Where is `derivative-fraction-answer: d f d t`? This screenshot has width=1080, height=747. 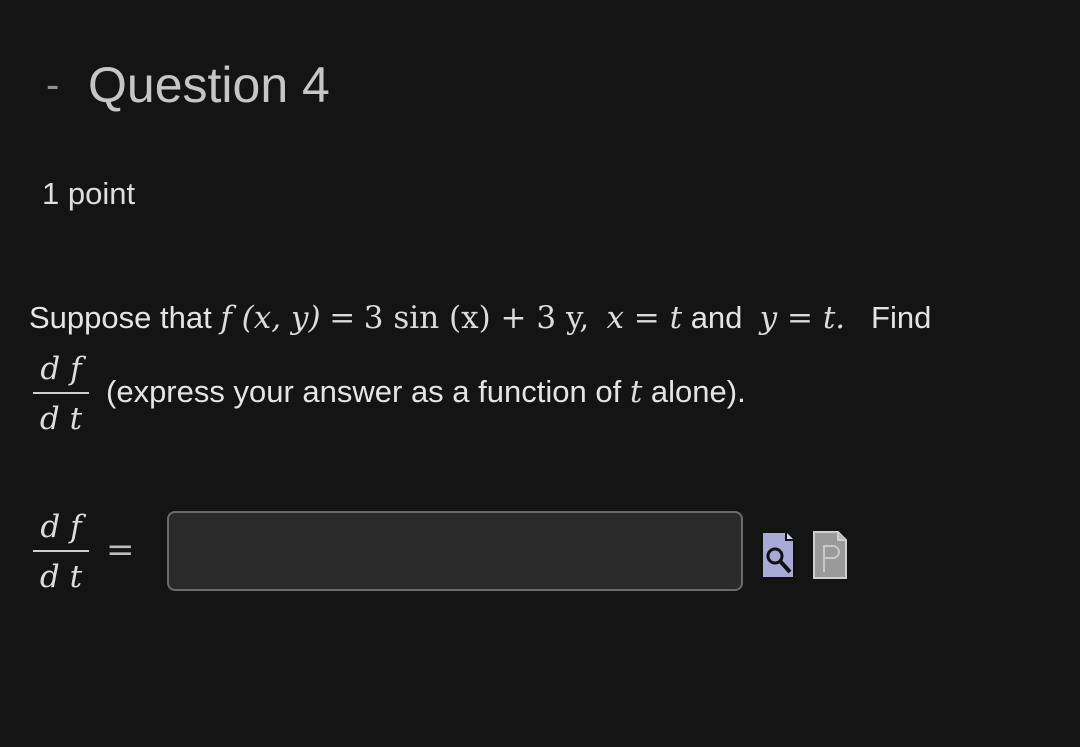
derivative-fraction-answer: d f d t is located at coordinates (61, 552).